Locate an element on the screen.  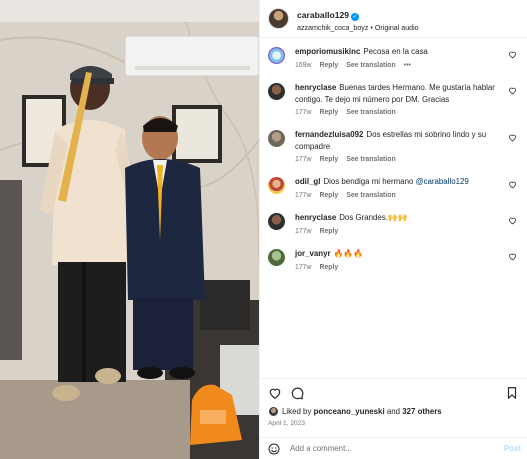
comment-username: odil_gl is located at coordinates (307, 181).